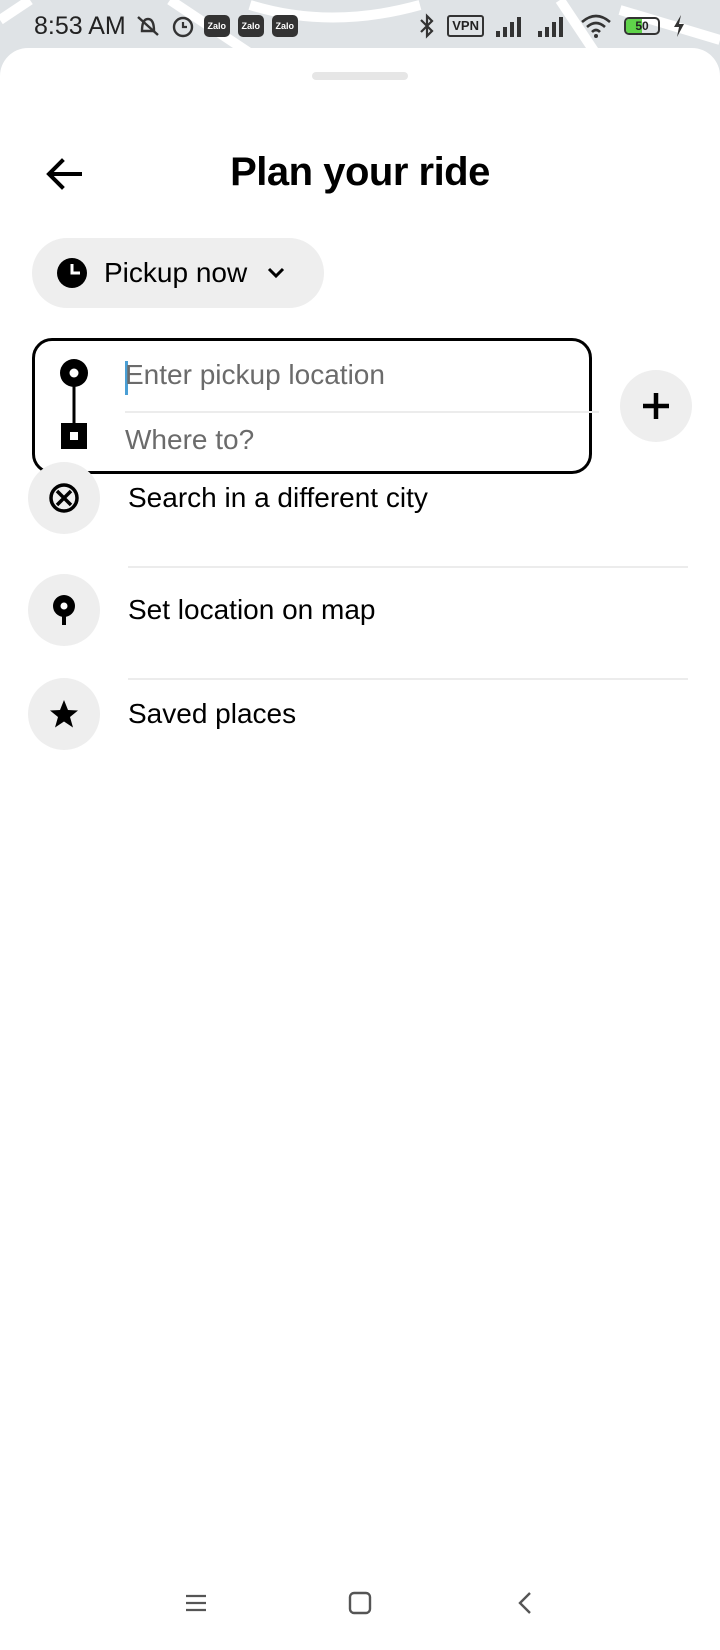  I want to click on mute-icon, so click(147, 26).